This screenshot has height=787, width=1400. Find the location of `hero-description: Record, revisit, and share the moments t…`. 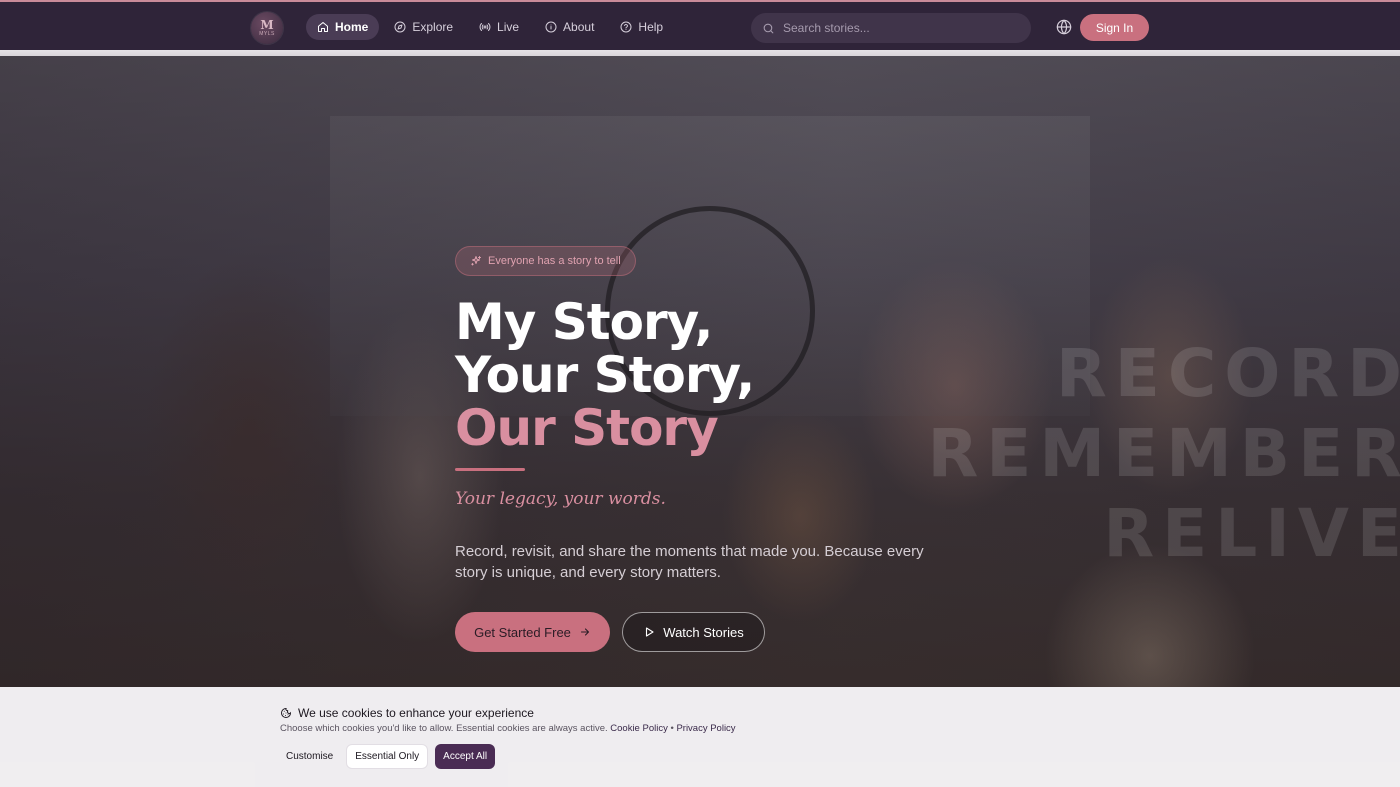

hero-description: Record, revisit, and share the moments t… is located at coordinates (689, 562).